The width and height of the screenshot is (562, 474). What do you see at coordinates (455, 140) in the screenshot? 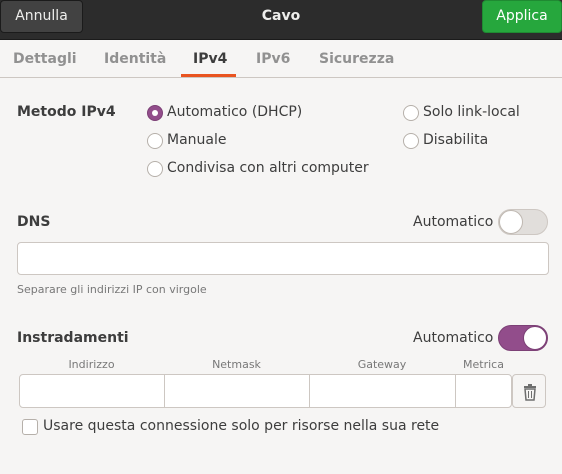
I see `radio-disable-label: Disabilita` at bounding box center [455, 140].